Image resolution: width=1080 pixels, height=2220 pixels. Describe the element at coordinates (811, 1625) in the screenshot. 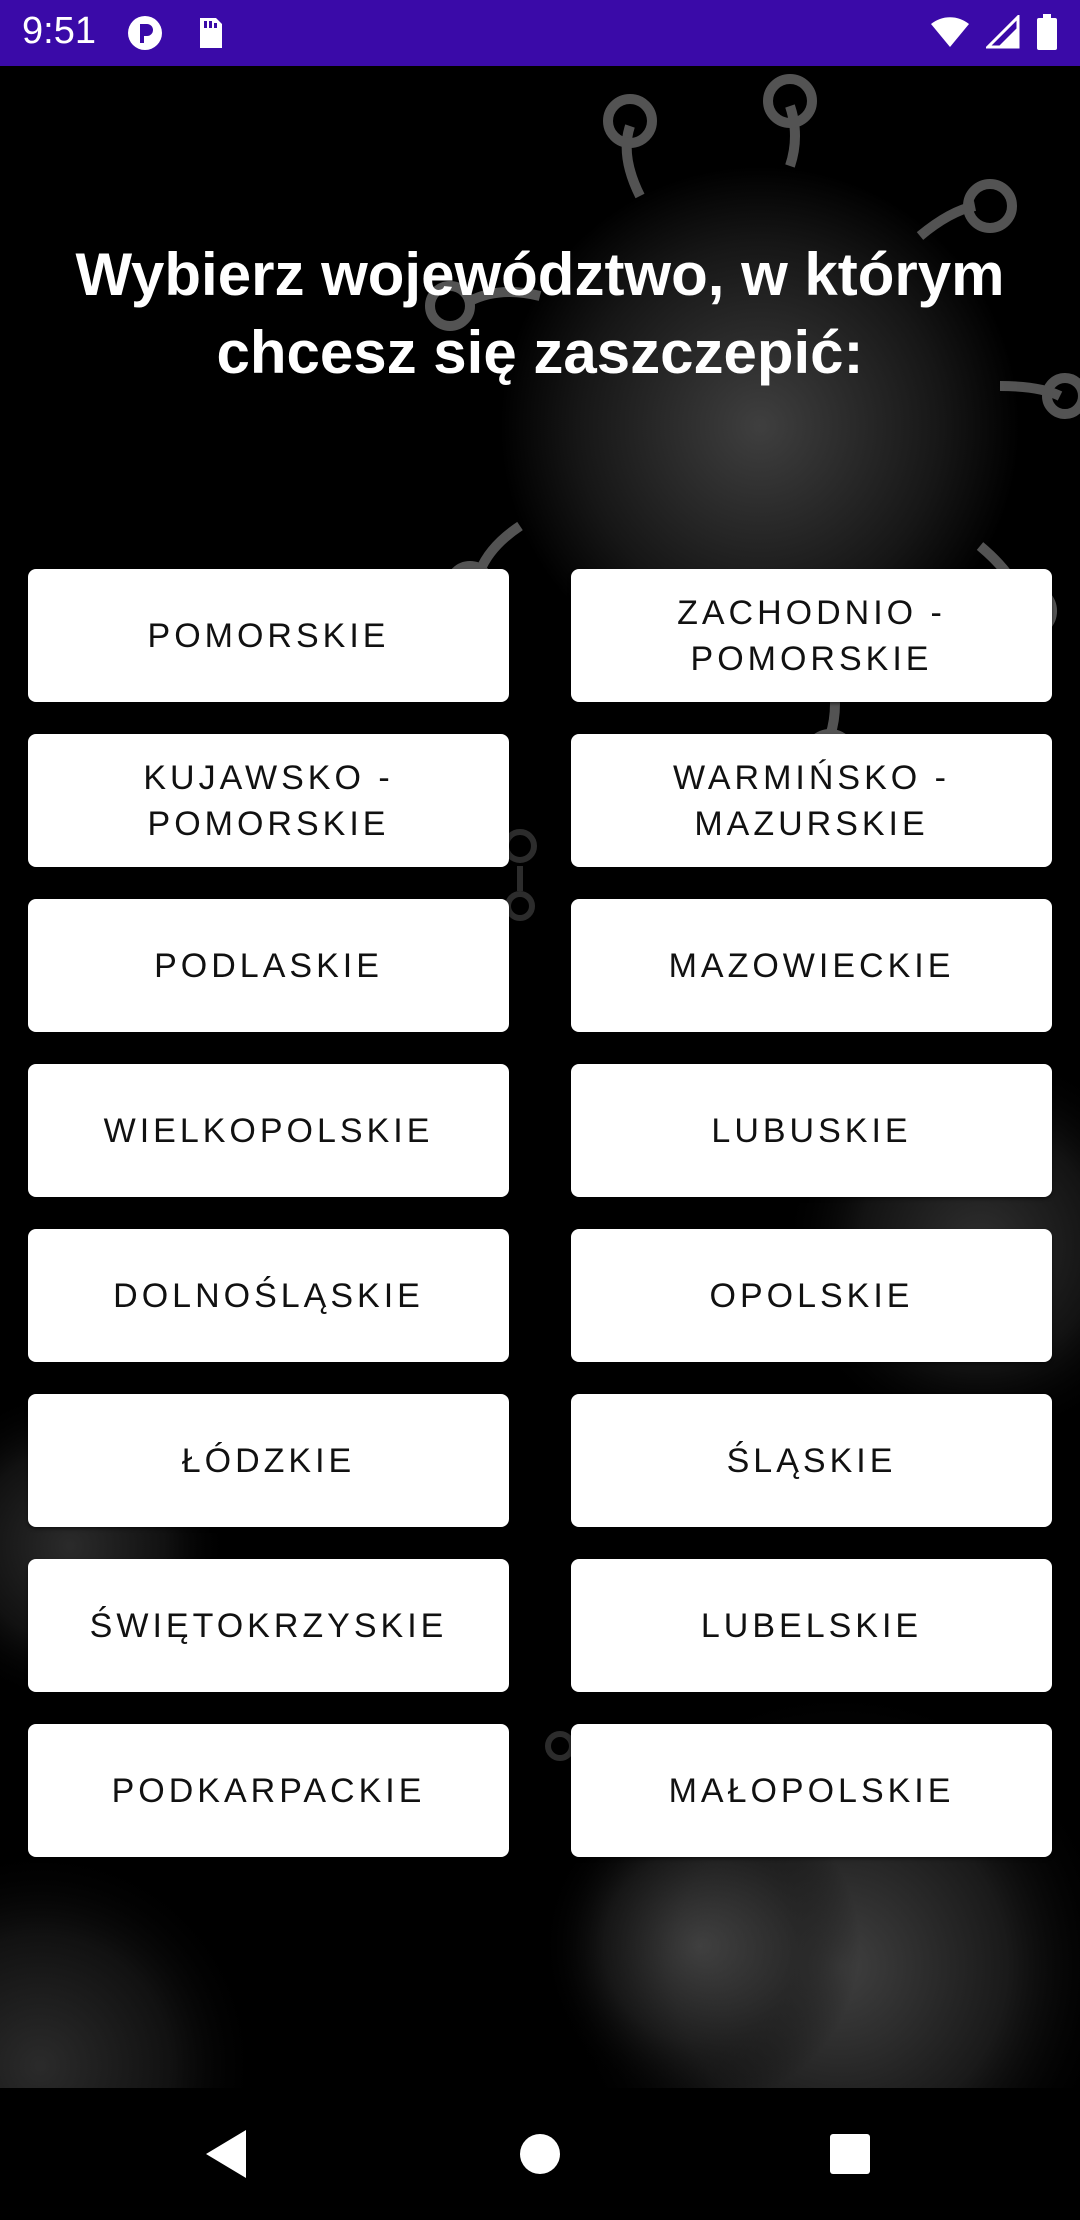

I see `region-button-lubelskie: LUBELSKIE` at that location.